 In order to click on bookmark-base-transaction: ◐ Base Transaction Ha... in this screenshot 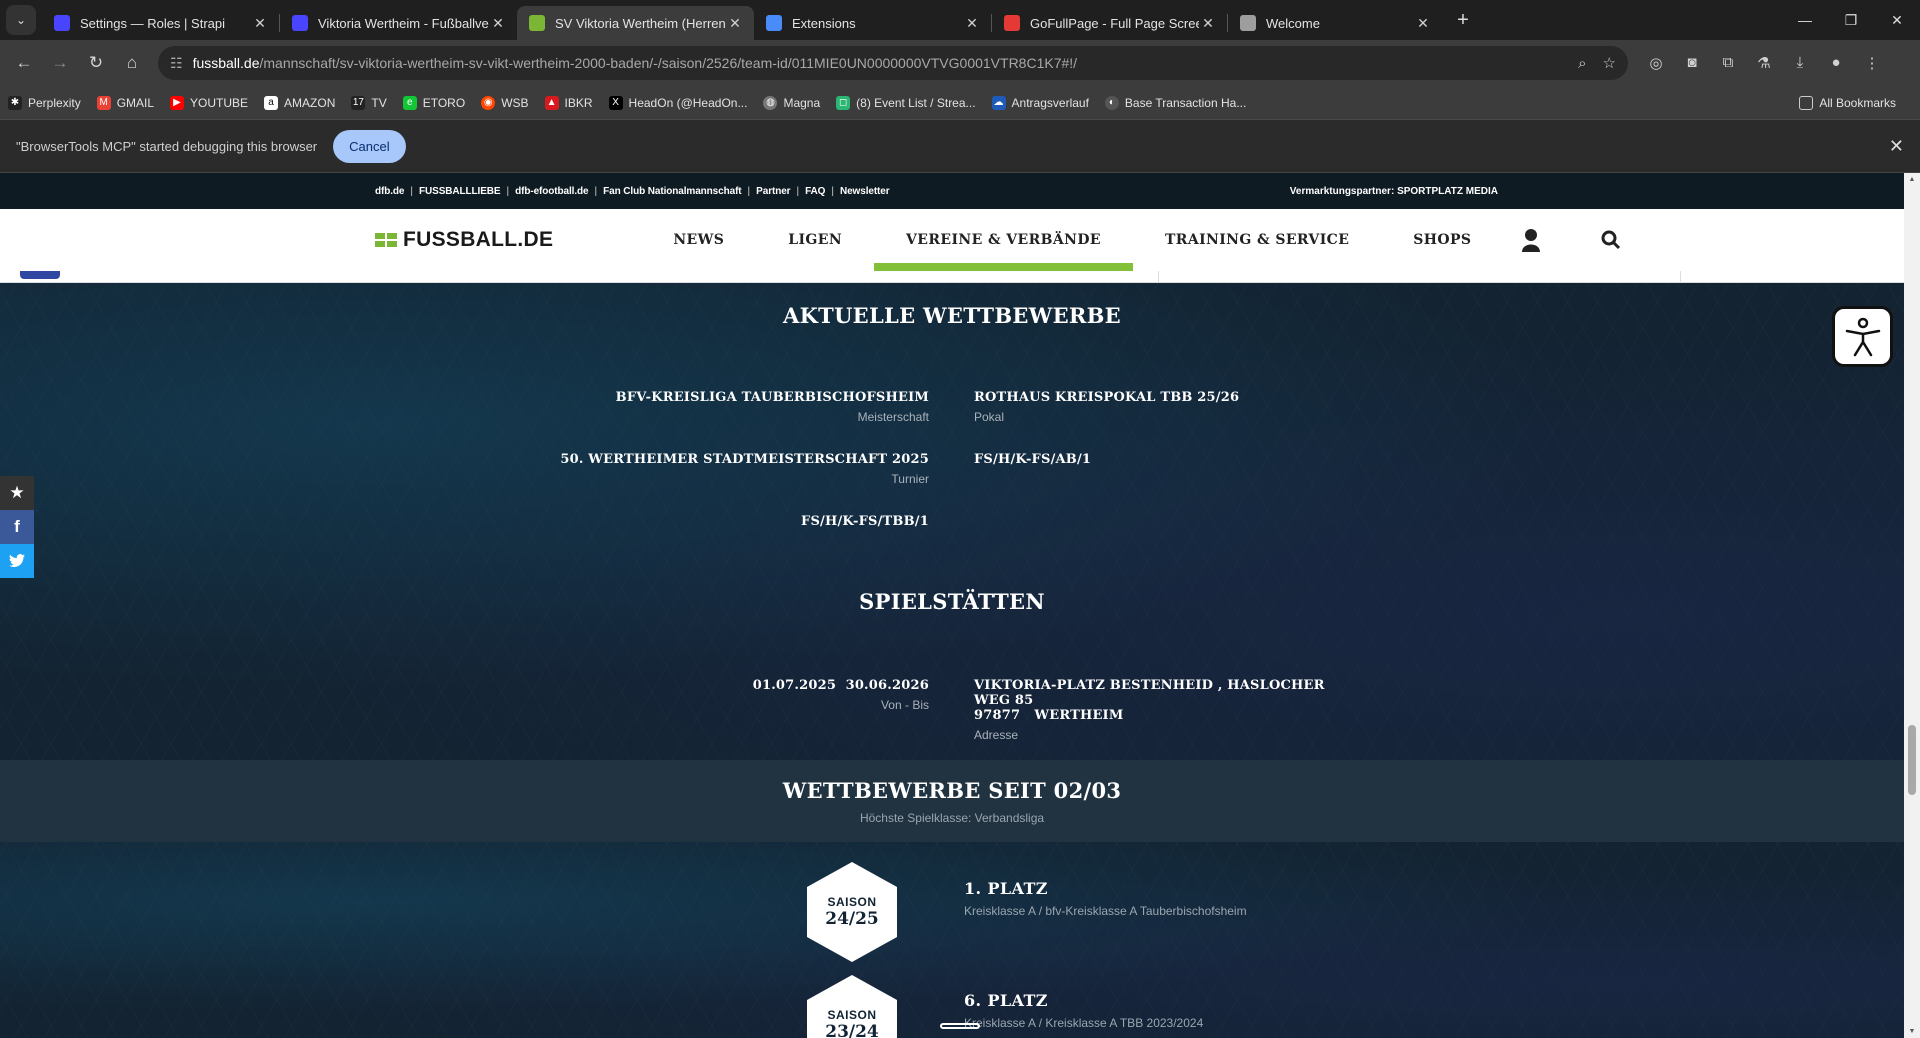, I will do `click(1175, 102)`.